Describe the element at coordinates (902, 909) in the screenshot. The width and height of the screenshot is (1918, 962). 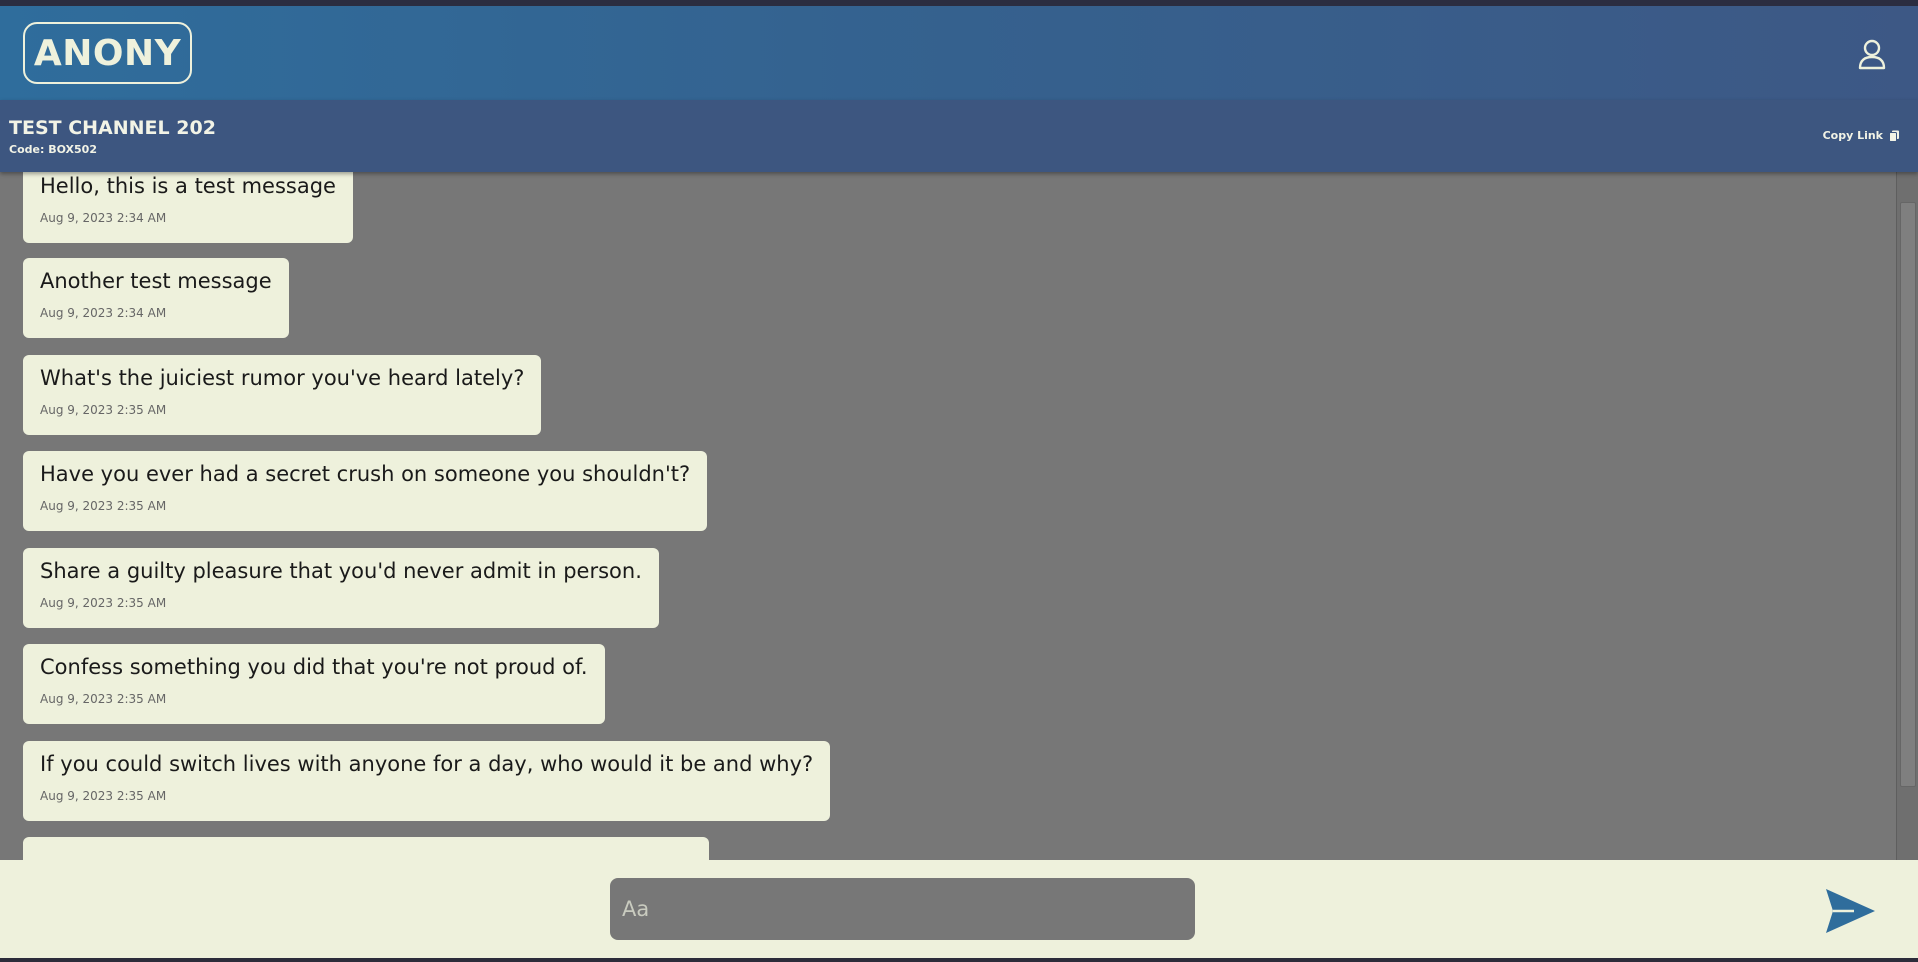
I see `message-input` at that location.